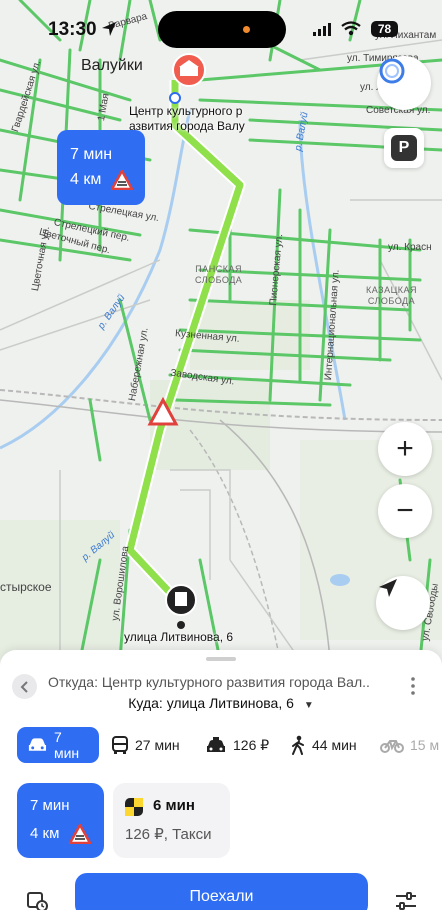  Describe the element at coordinates (101, 167) in the screenshot. I see `route-time-bubble: 7 мин 4 км` at that location.